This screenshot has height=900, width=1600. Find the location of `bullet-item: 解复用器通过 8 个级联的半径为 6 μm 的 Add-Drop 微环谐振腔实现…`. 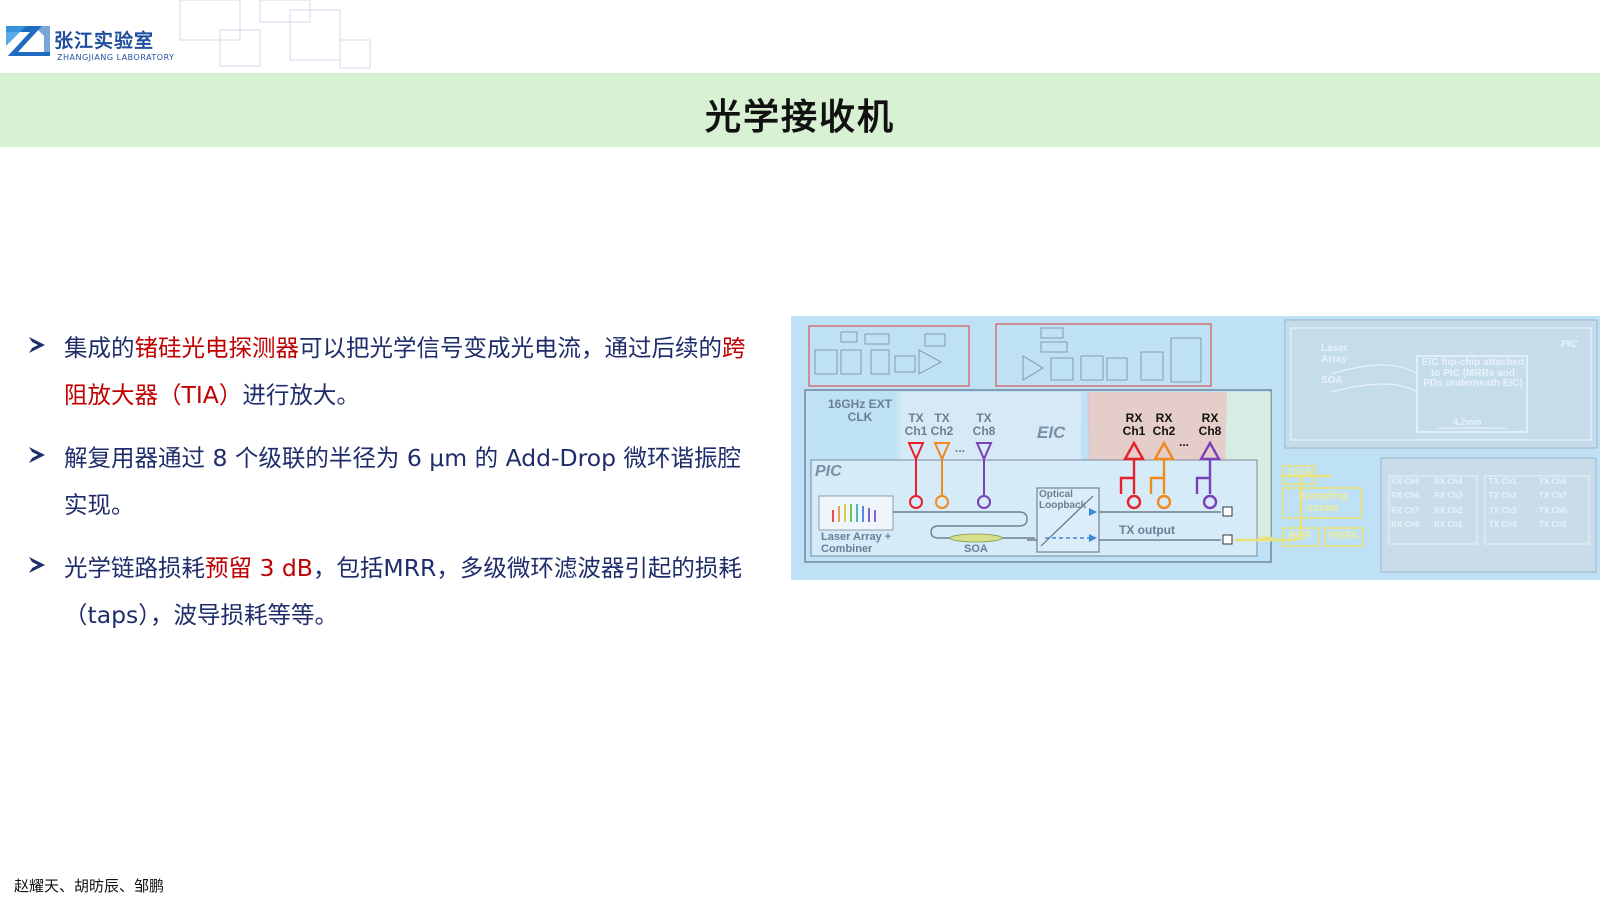

bullet-item: 解复用器通过 8 个级联的半径为 6 μm 的 Add-Drop 微环谐振腔实现… is located at coordinates (391, 482).